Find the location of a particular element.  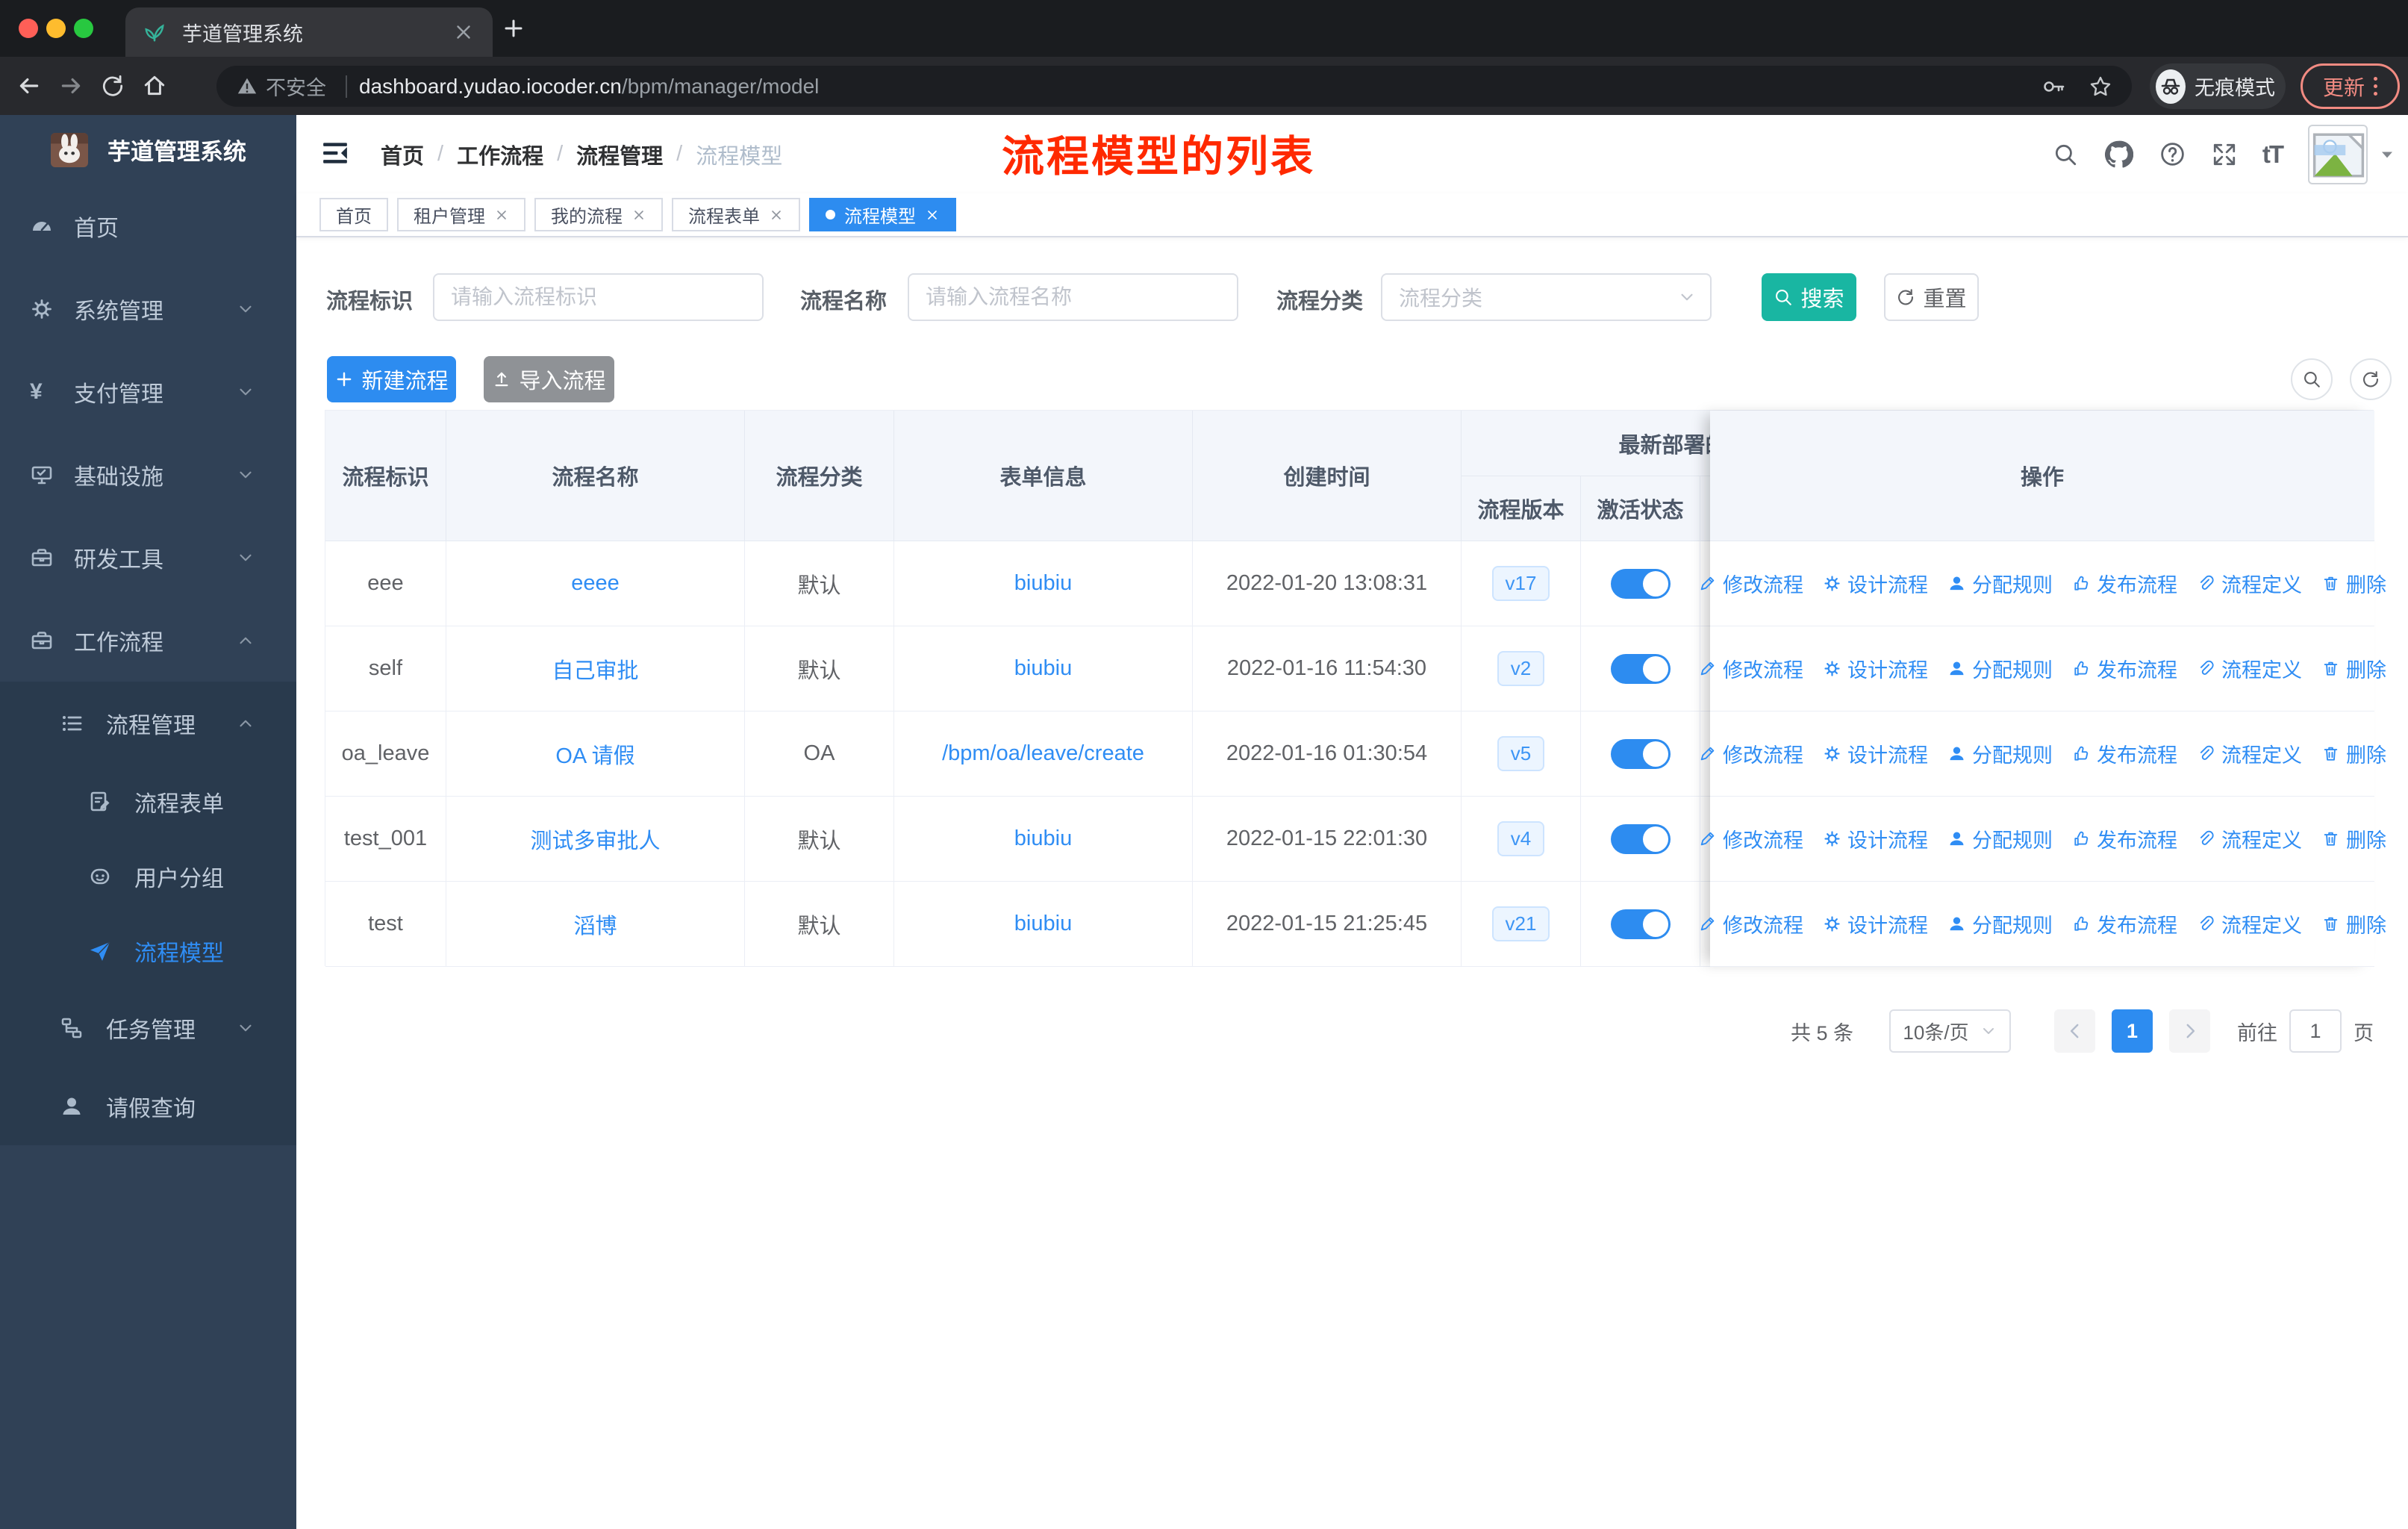

sidebar-item-devtools: 研发工具 is located at coordinates (148, 558).